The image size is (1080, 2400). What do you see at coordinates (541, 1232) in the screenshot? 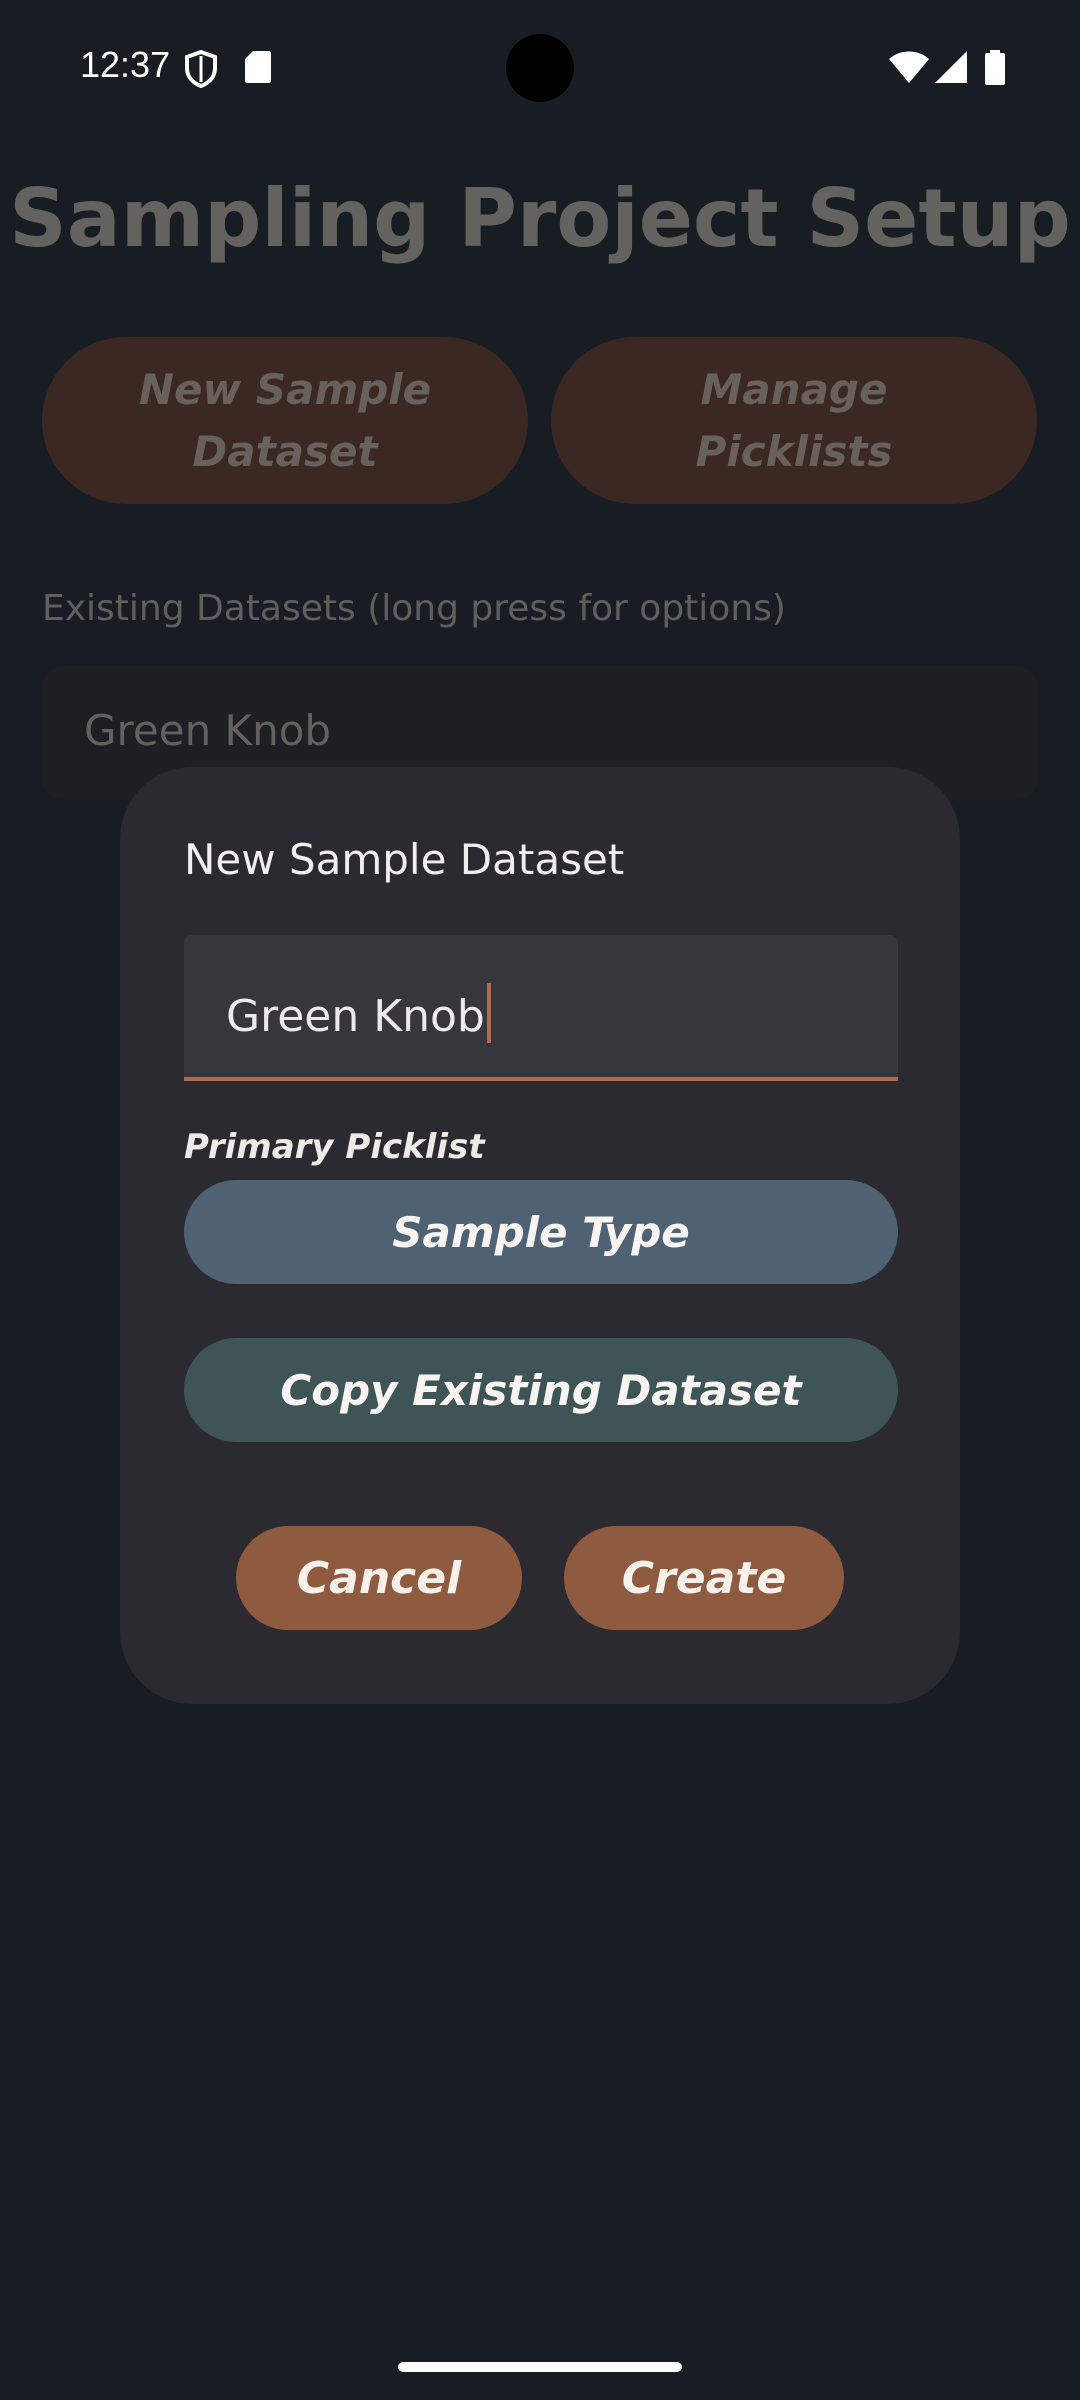
I see `sample-type-button: Sample Type` at bounding box center [541, 1232].